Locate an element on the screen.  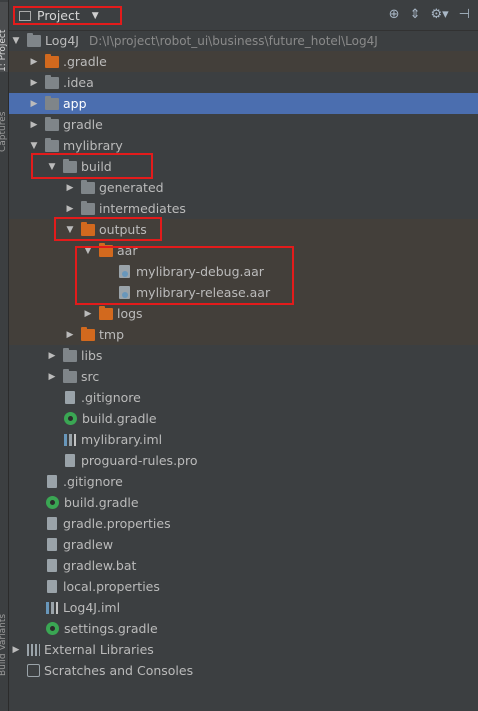
tree-item-intermediates: ▶ intermediates is located at coordinates (243, 208).